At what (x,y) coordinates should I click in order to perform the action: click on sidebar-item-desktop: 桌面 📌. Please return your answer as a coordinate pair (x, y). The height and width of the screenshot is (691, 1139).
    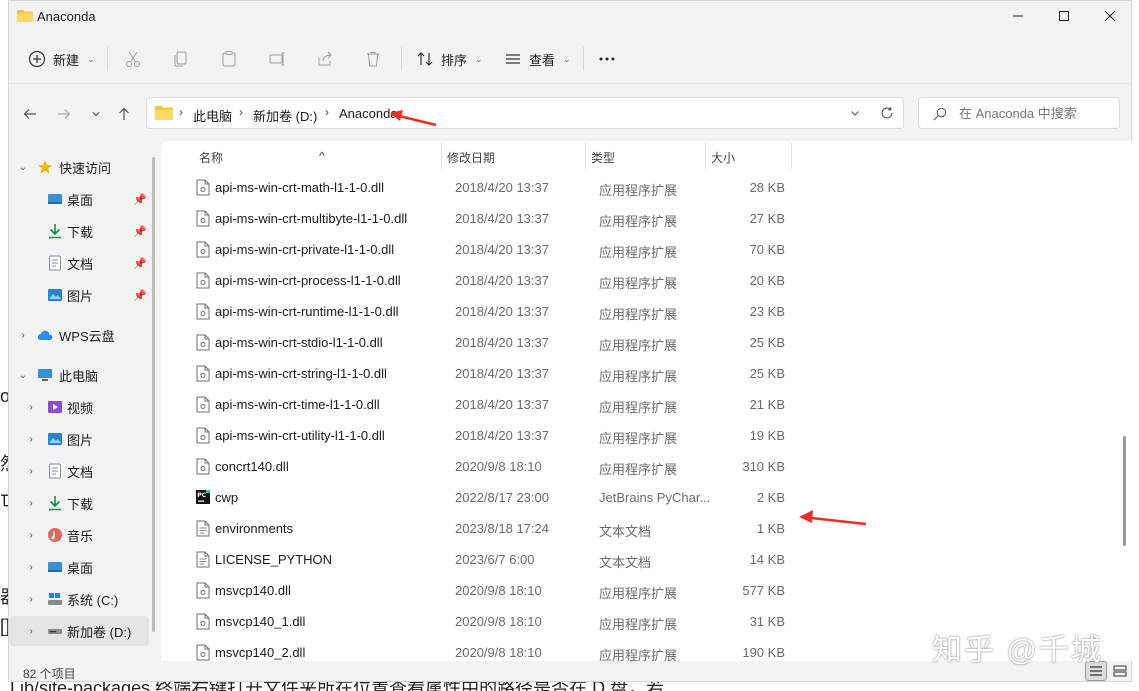
    Looking at the image, I should click on (79, 199).